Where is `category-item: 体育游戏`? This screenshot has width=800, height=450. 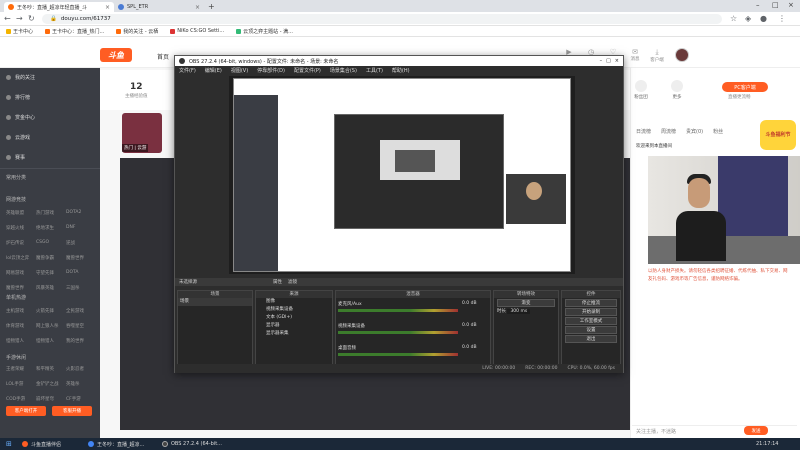
category-item: 体育游戏 is located at coordinates (21, 326).